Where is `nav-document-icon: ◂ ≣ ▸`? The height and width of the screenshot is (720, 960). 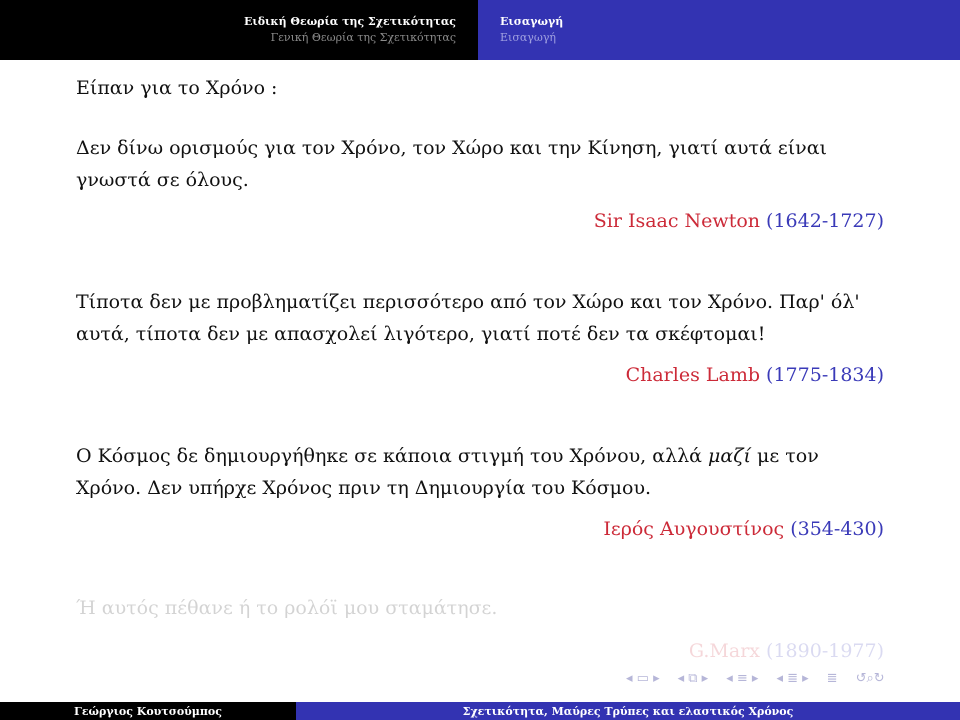 nav-document-icon: ◂ ≣ ▸ is located at coordinates (792, 678).